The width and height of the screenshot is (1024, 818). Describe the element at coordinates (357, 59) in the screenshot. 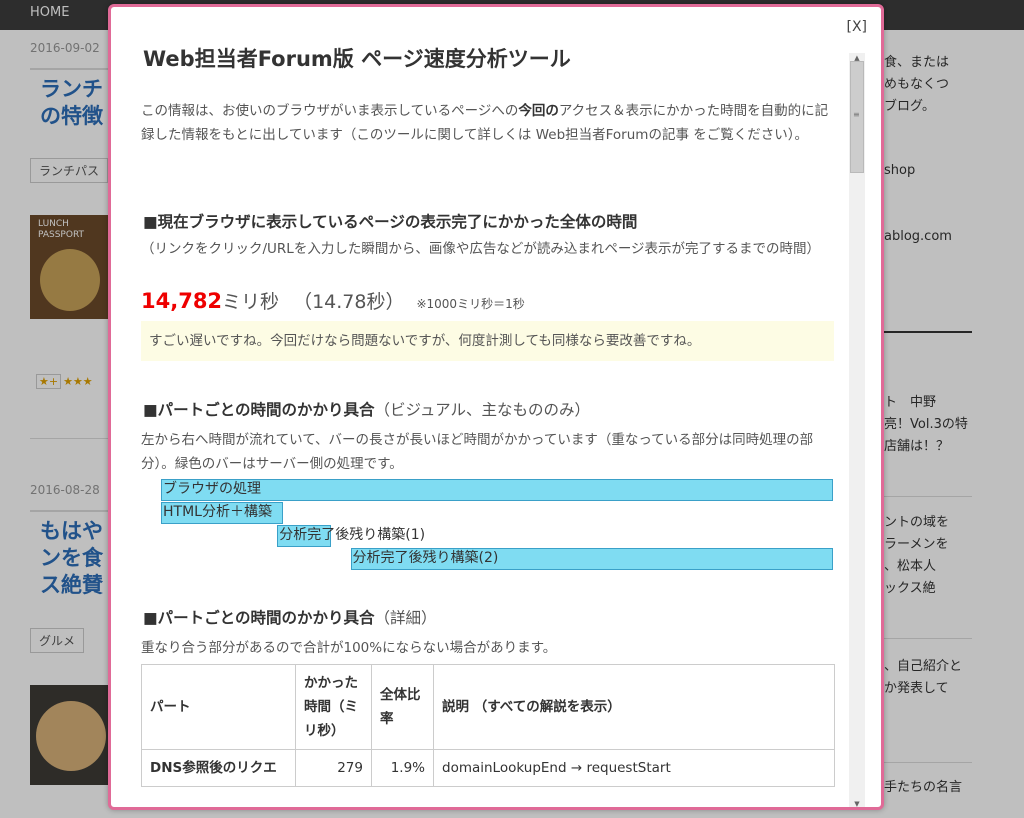

I see `modal-title: Web担当者Forum版 ページ速度分析ツール` at that location.